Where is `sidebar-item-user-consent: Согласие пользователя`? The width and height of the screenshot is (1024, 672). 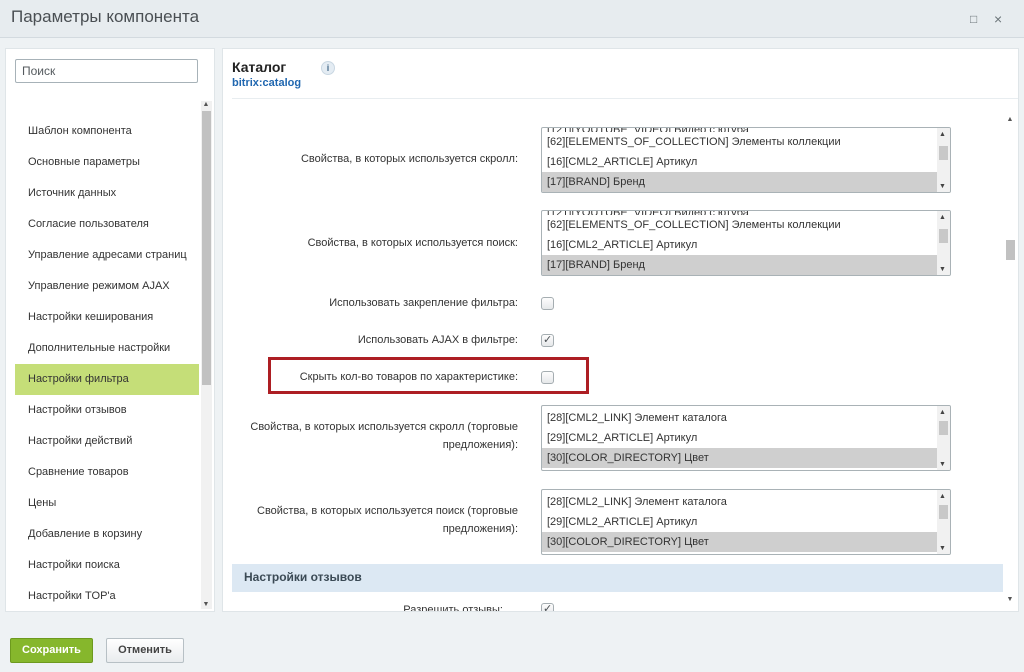 sidebar-item-user-consent: Согласие пользователя is located at coordinates (107, 224).